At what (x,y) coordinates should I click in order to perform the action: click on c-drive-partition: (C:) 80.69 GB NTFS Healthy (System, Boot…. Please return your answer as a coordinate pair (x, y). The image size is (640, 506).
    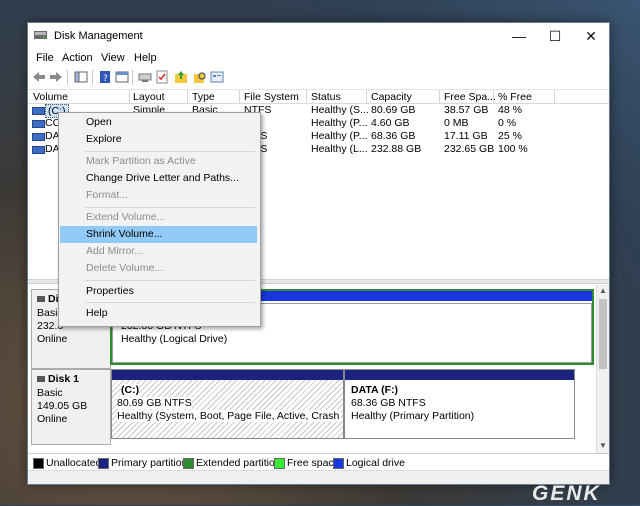
    Looking at the image, I should click on (227, 404).